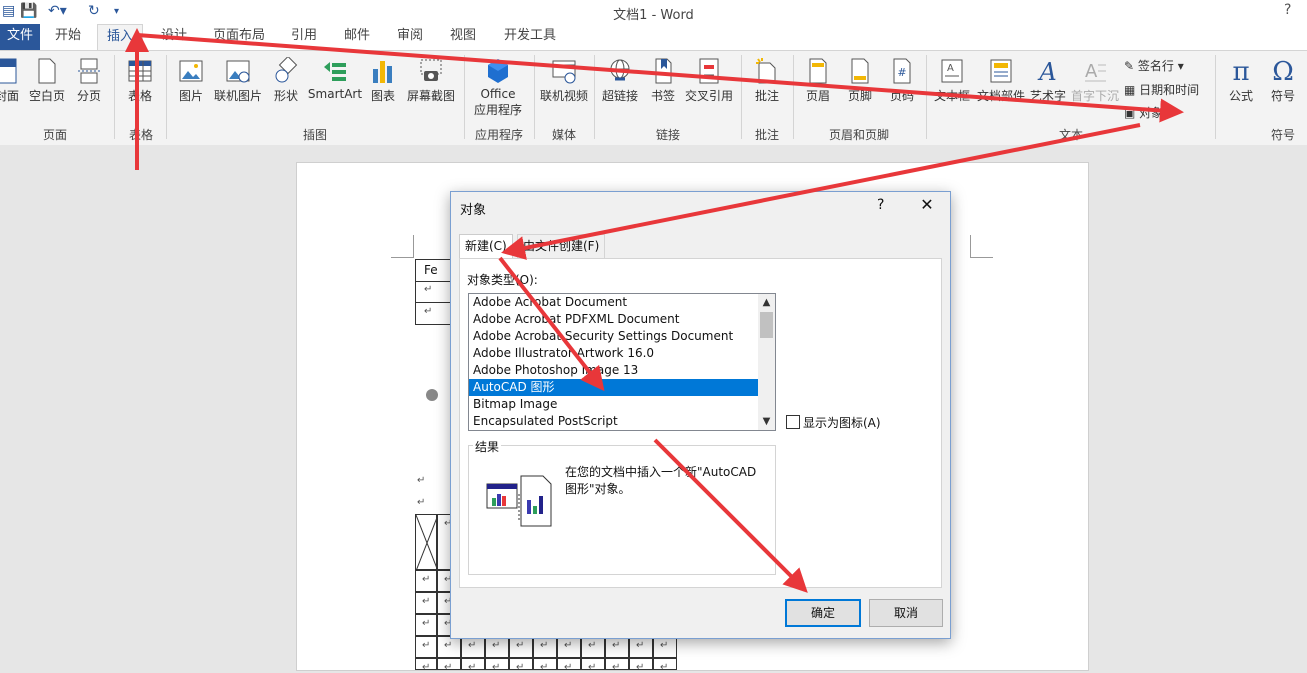 Image resolution: width=1307 pixels, height=673 pixels. I want to click on cross-reference-button: 交叉引用, so click(709, 80).